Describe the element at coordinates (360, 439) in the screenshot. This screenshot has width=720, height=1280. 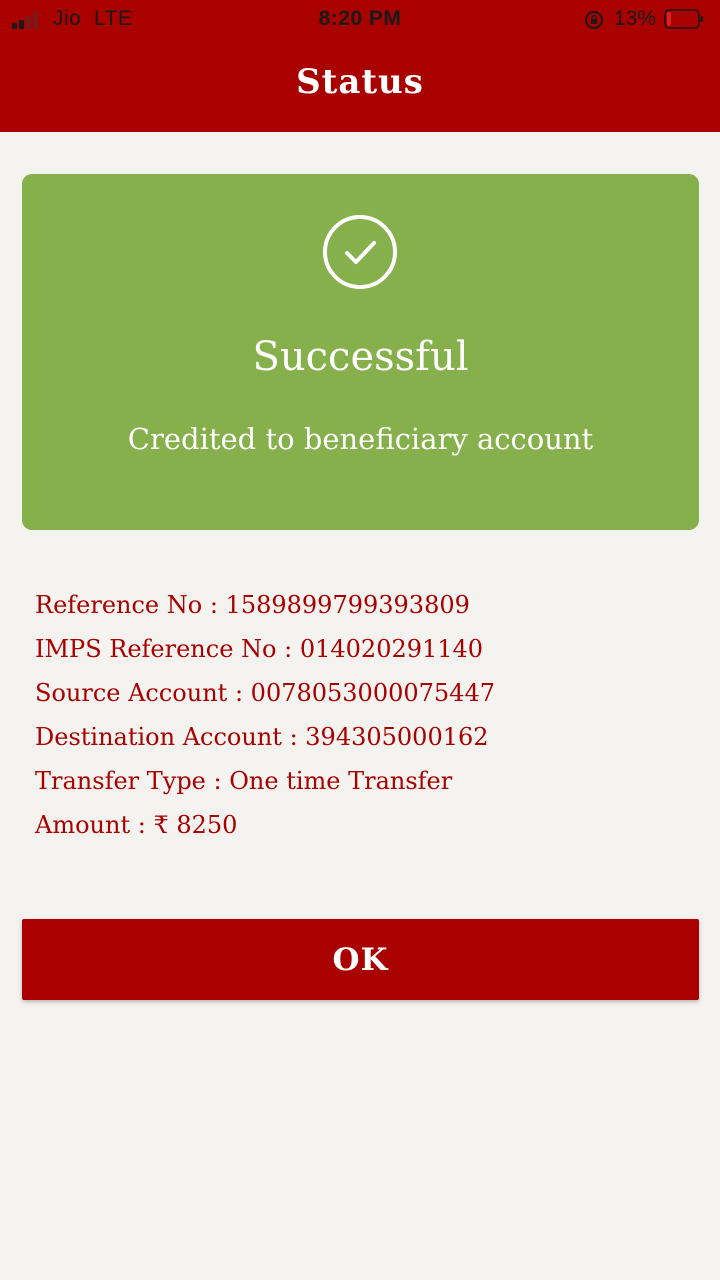
I see `status-subtitle: Credited to beneficiary account` at that location.